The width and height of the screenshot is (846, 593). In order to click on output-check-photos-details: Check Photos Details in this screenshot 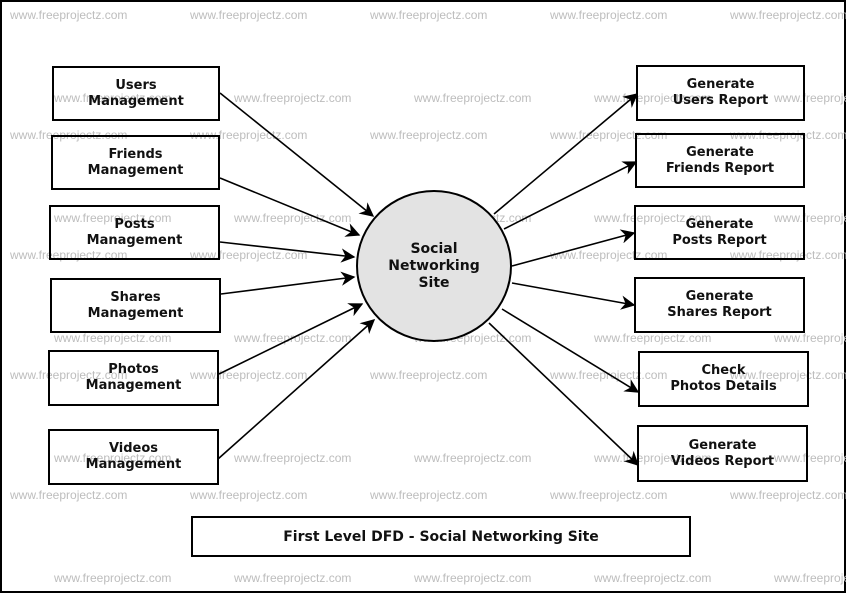, I will do `click(723, 379)`.